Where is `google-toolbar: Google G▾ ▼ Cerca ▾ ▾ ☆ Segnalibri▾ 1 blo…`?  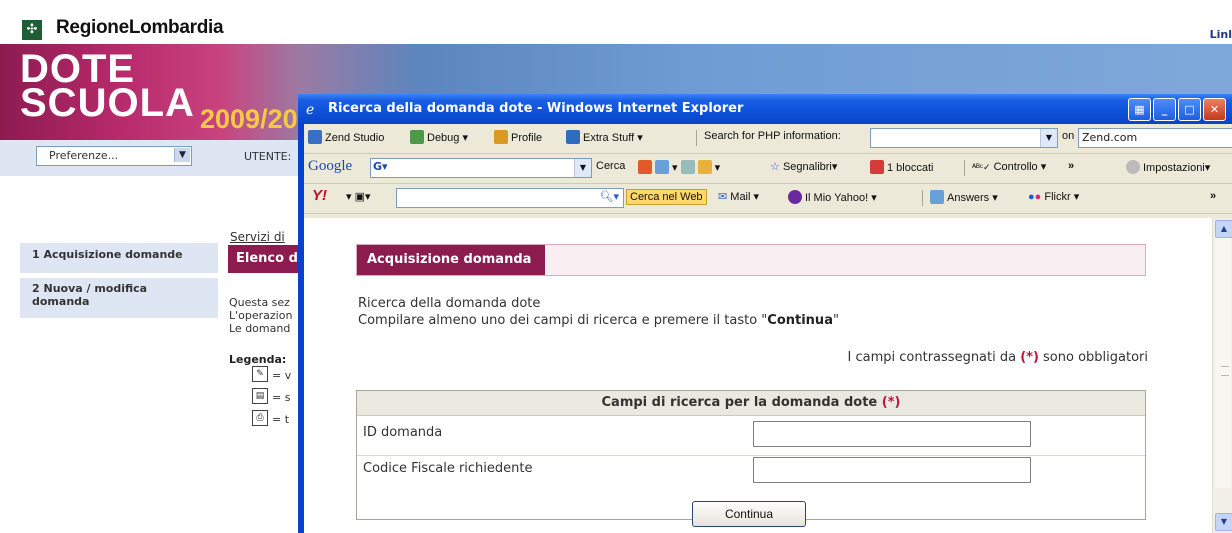
google-toolbar: Google G▾ ▼ Cerca ▾ ▾ ☆ Segnalibri▾ 1 blo… is located at coordinates (768, 169).